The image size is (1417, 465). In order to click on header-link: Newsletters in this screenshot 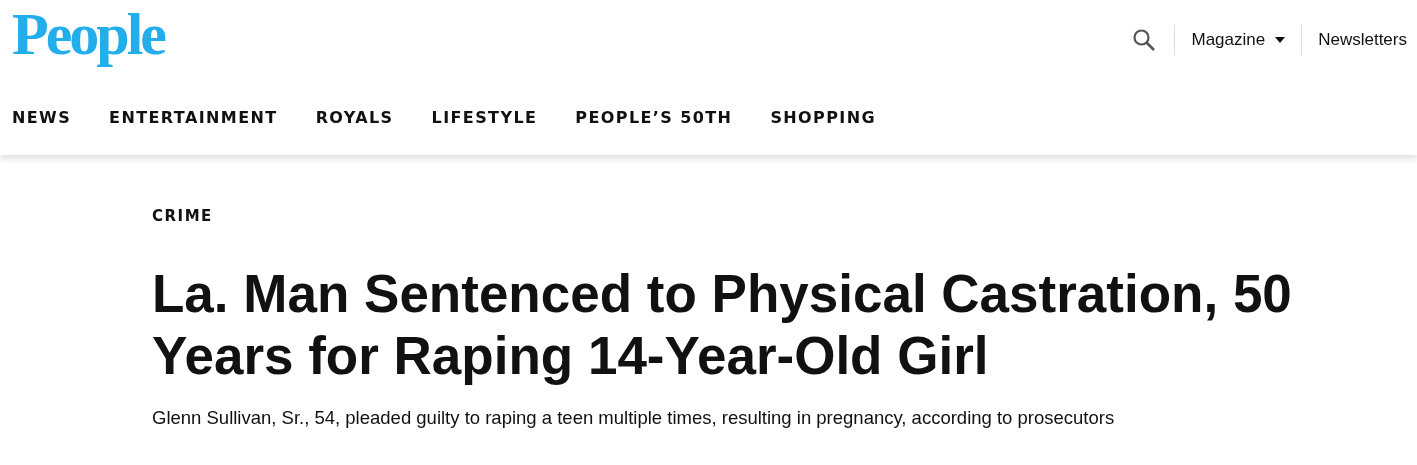, I will do `click(1354, 40)`.